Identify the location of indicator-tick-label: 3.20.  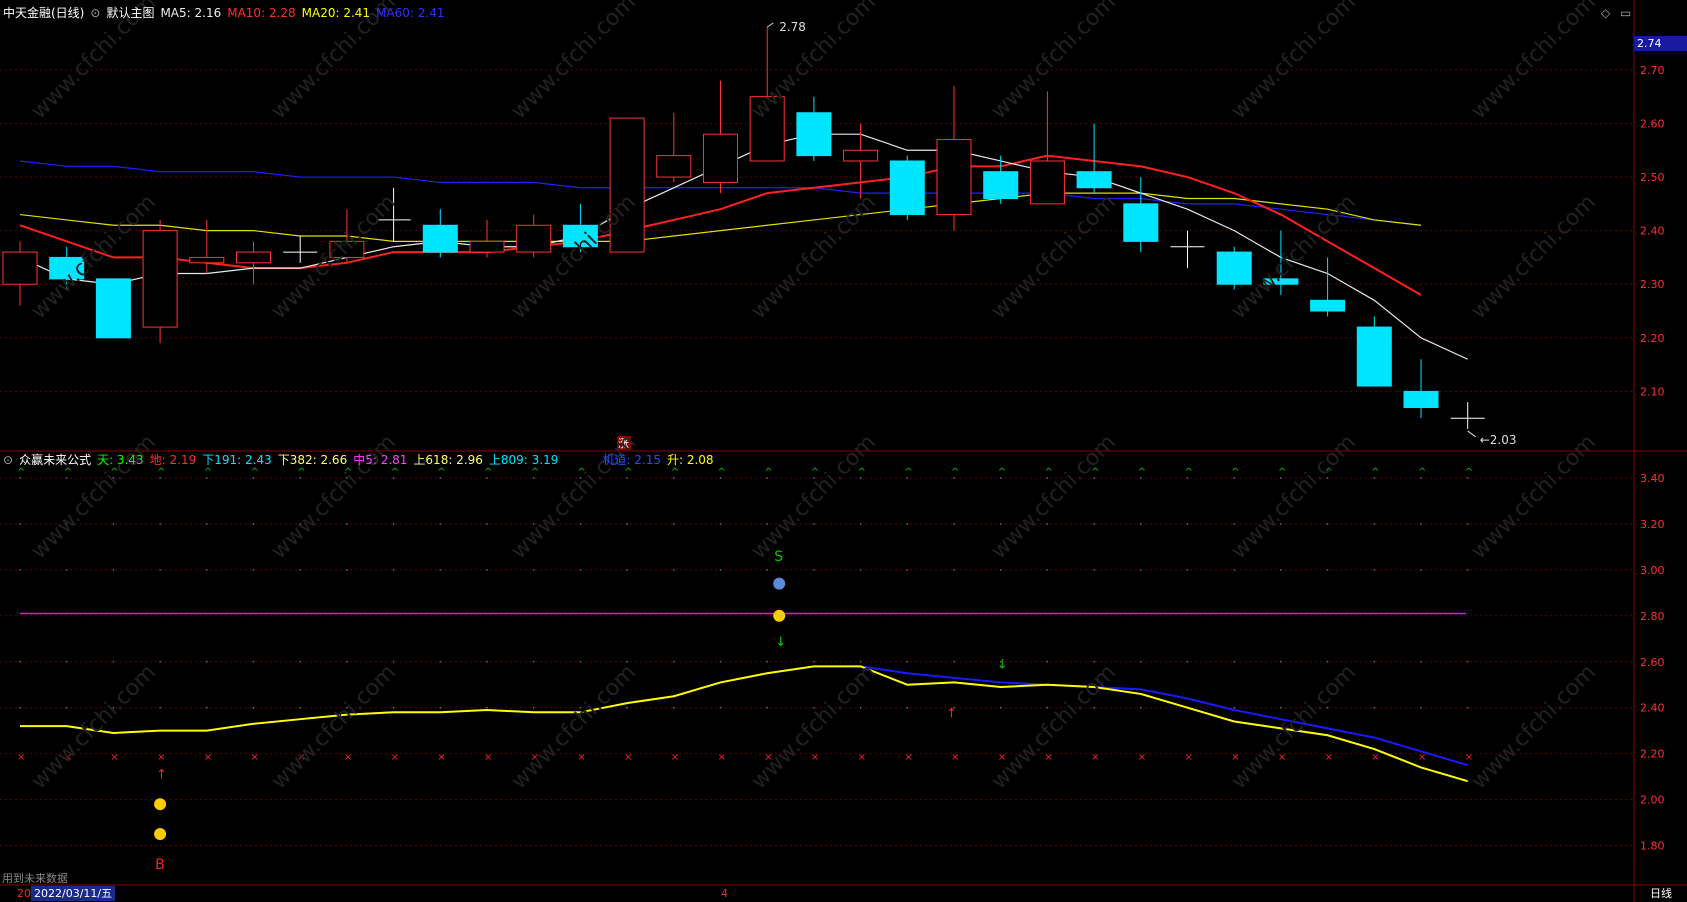
(1652, 524).